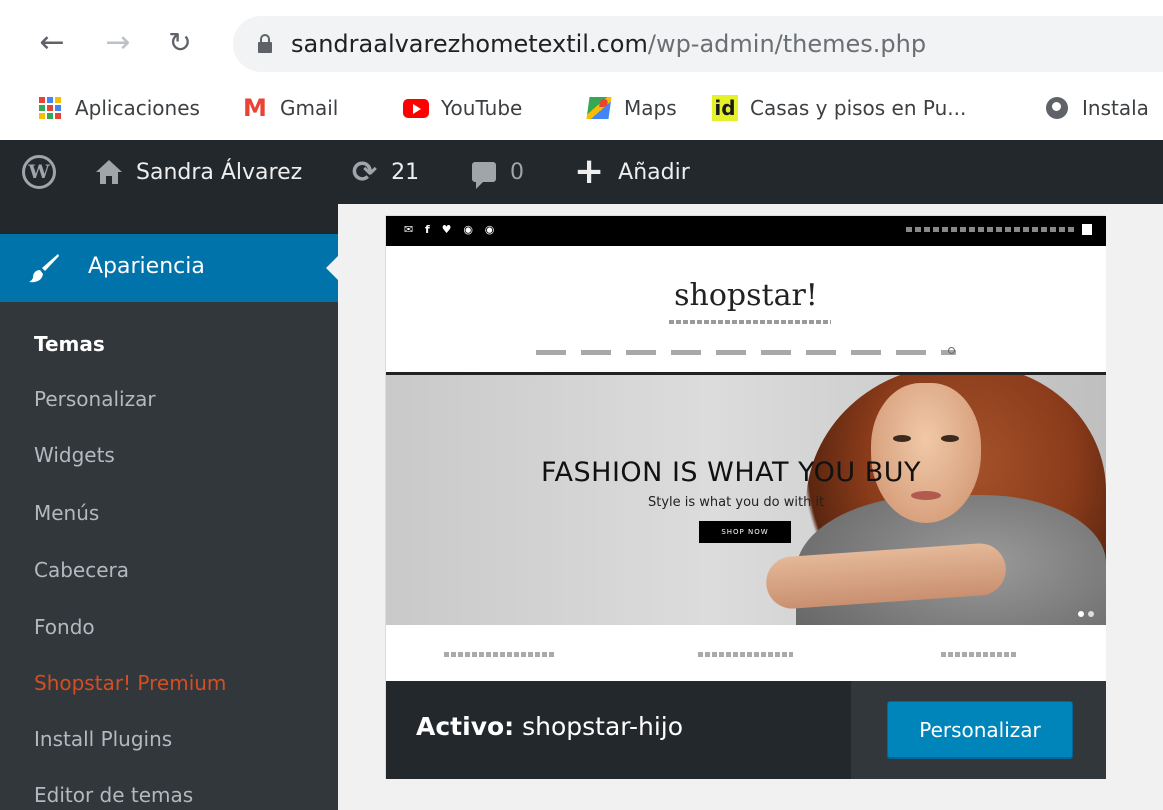 The width and height of the screenshot is (1163, 810). I want to click on submenu-shopstar-premium: Shopstar! Premium, so click(130, 683).